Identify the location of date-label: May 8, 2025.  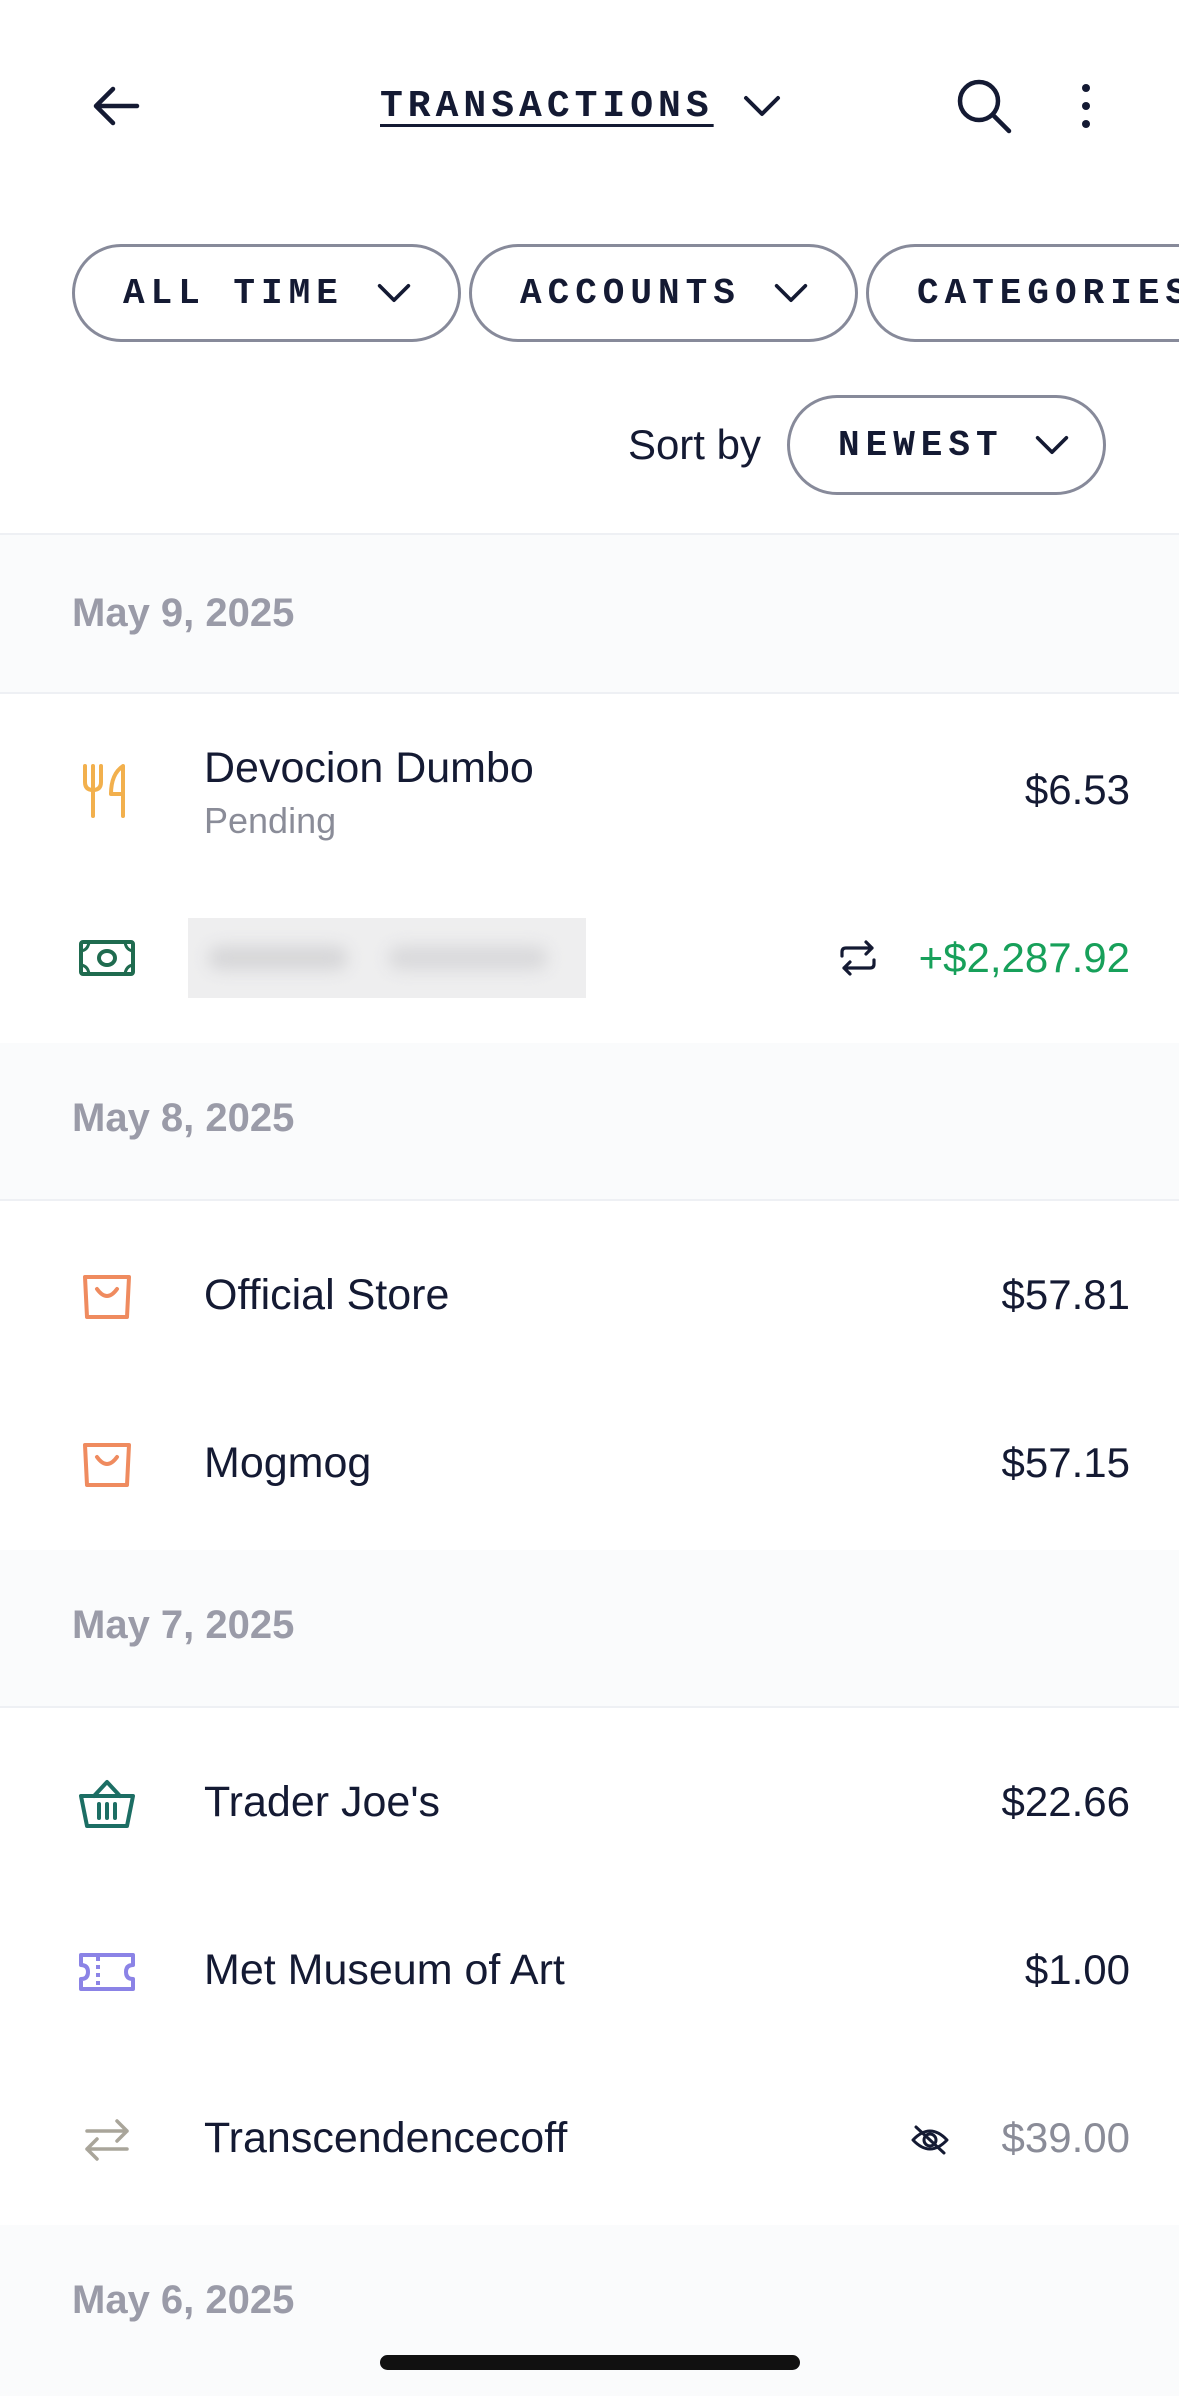
(183, 1118).